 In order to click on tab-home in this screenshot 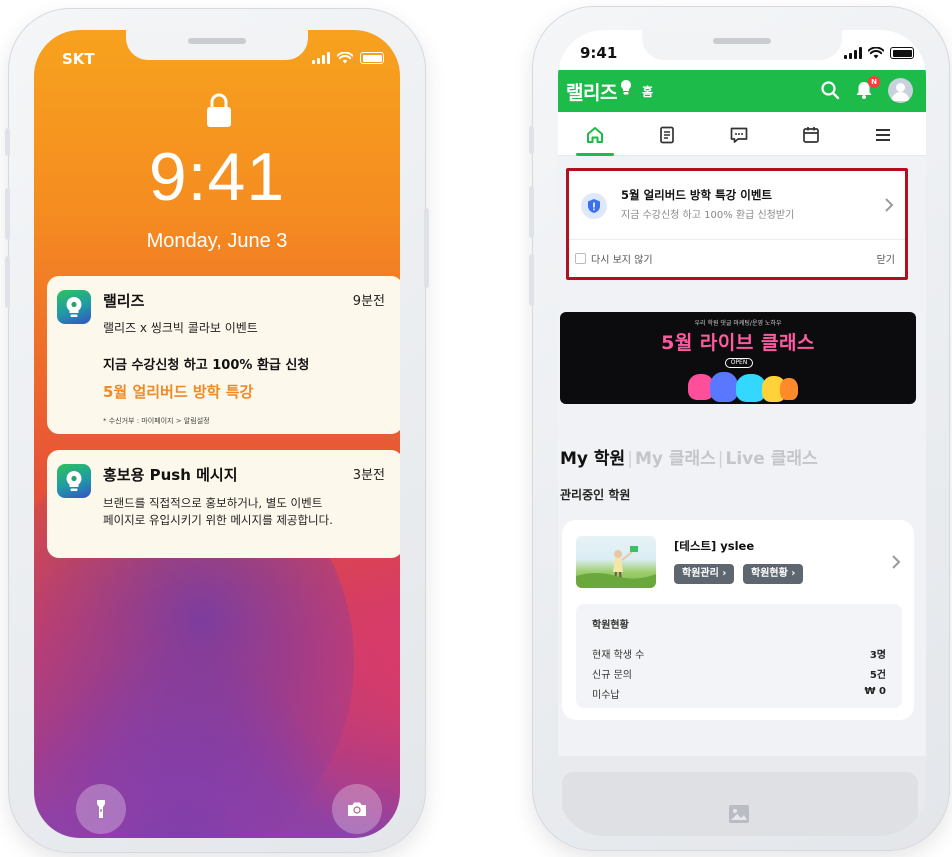, I will do `click(595, 134)`.